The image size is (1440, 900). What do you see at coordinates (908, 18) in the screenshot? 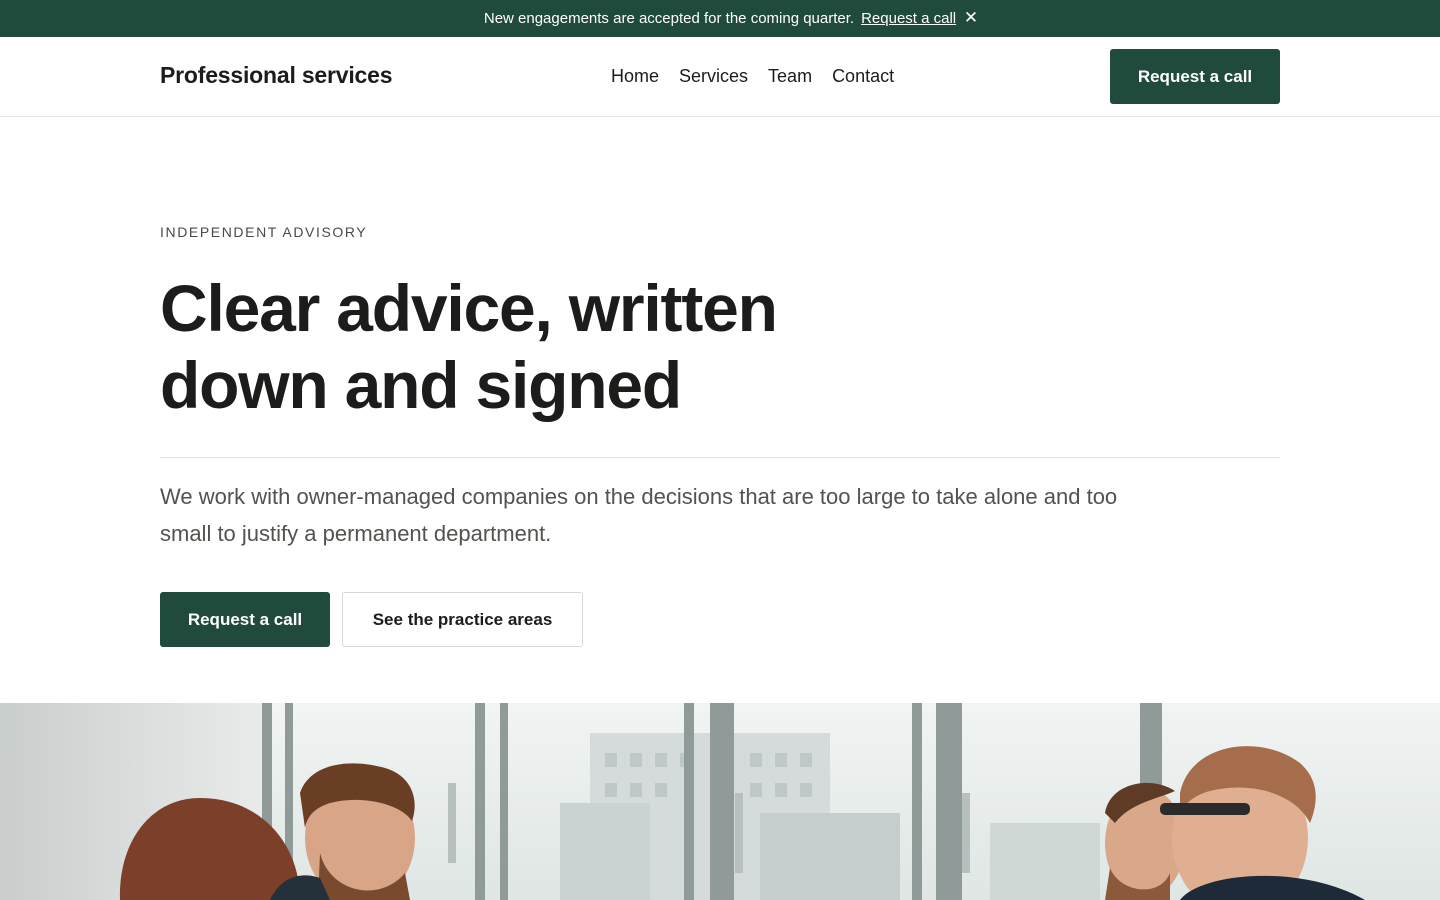
I see `announcement-request-call-link: Request a call` at bounding box center [908, 18].